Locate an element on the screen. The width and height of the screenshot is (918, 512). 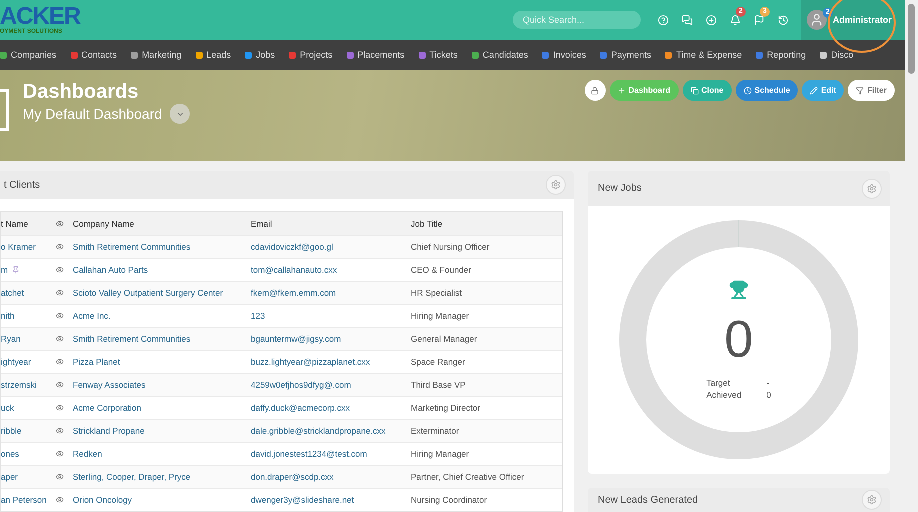
contact-link: aper is located at coordinates (9, 477).